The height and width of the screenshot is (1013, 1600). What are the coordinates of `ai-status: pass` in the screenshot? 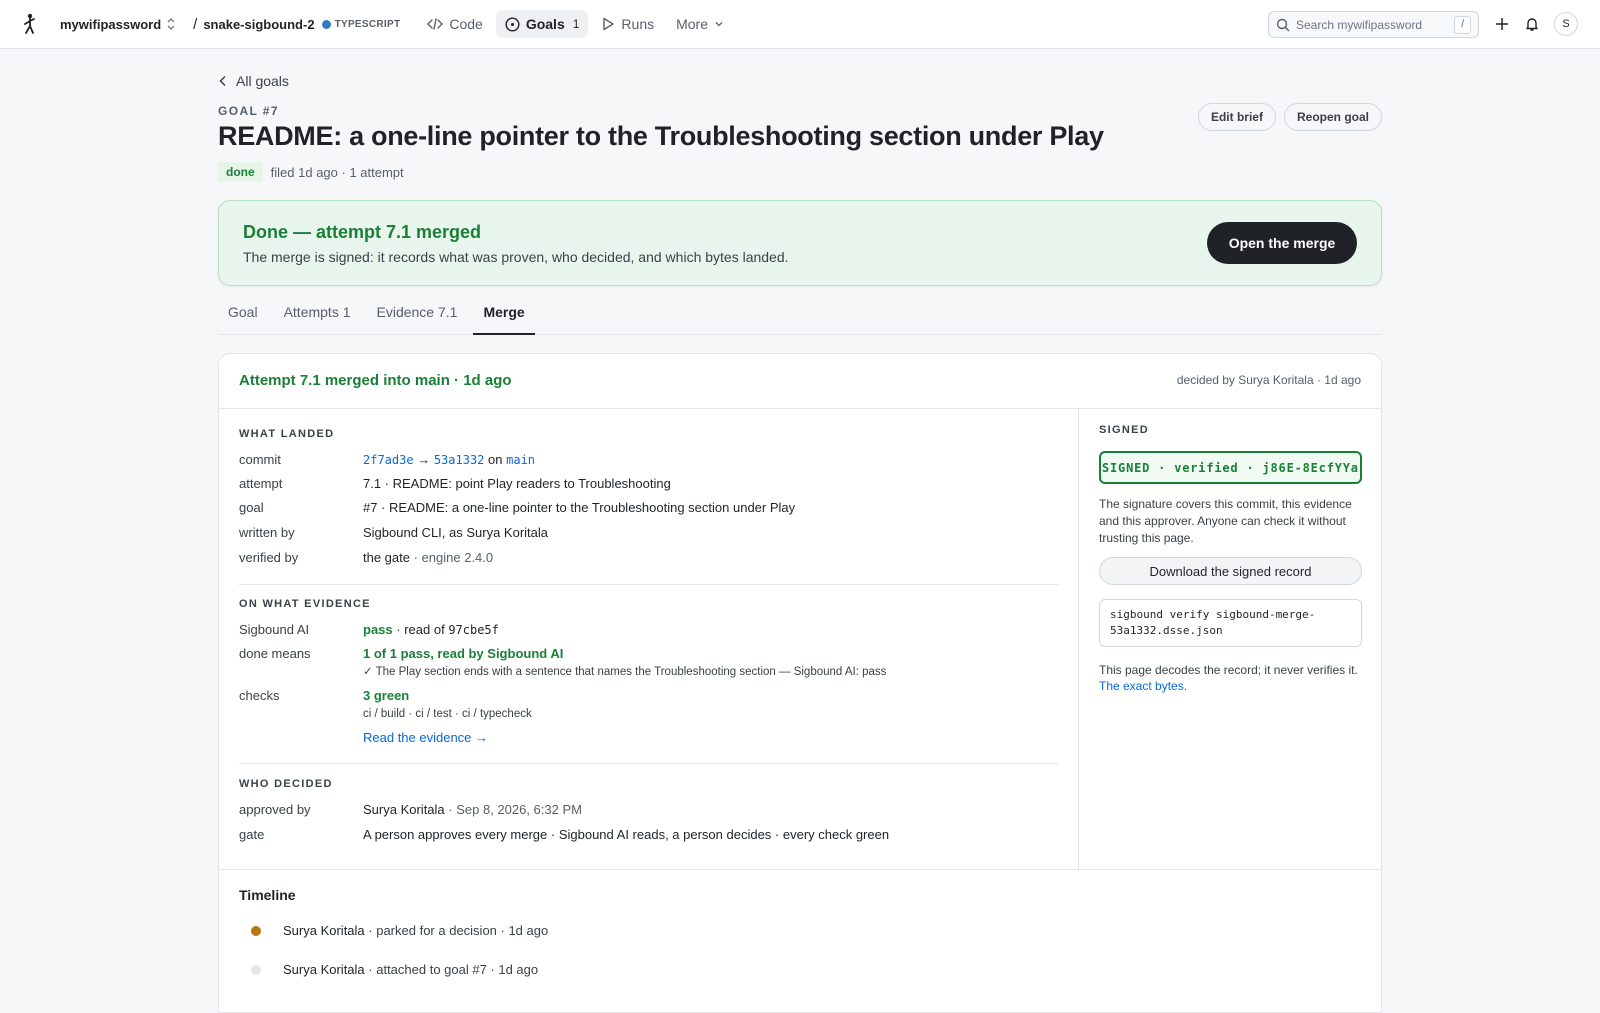 It's located at (378, 629).